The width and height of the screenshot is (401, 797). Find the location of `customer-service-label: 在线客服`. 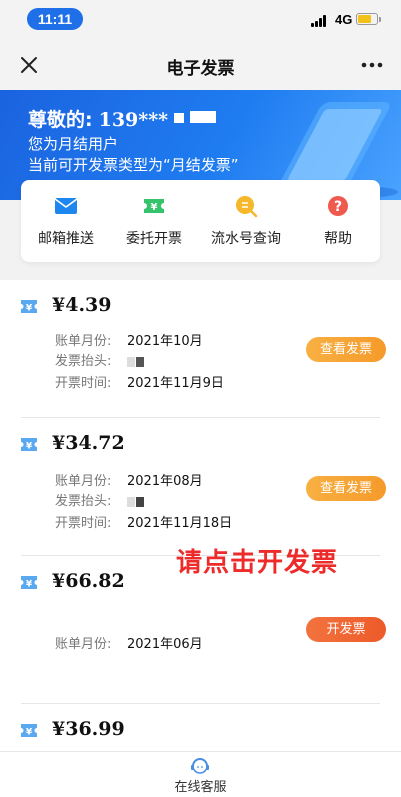

customer-service-label: 在线客服 is located at coordinates (200, 787).